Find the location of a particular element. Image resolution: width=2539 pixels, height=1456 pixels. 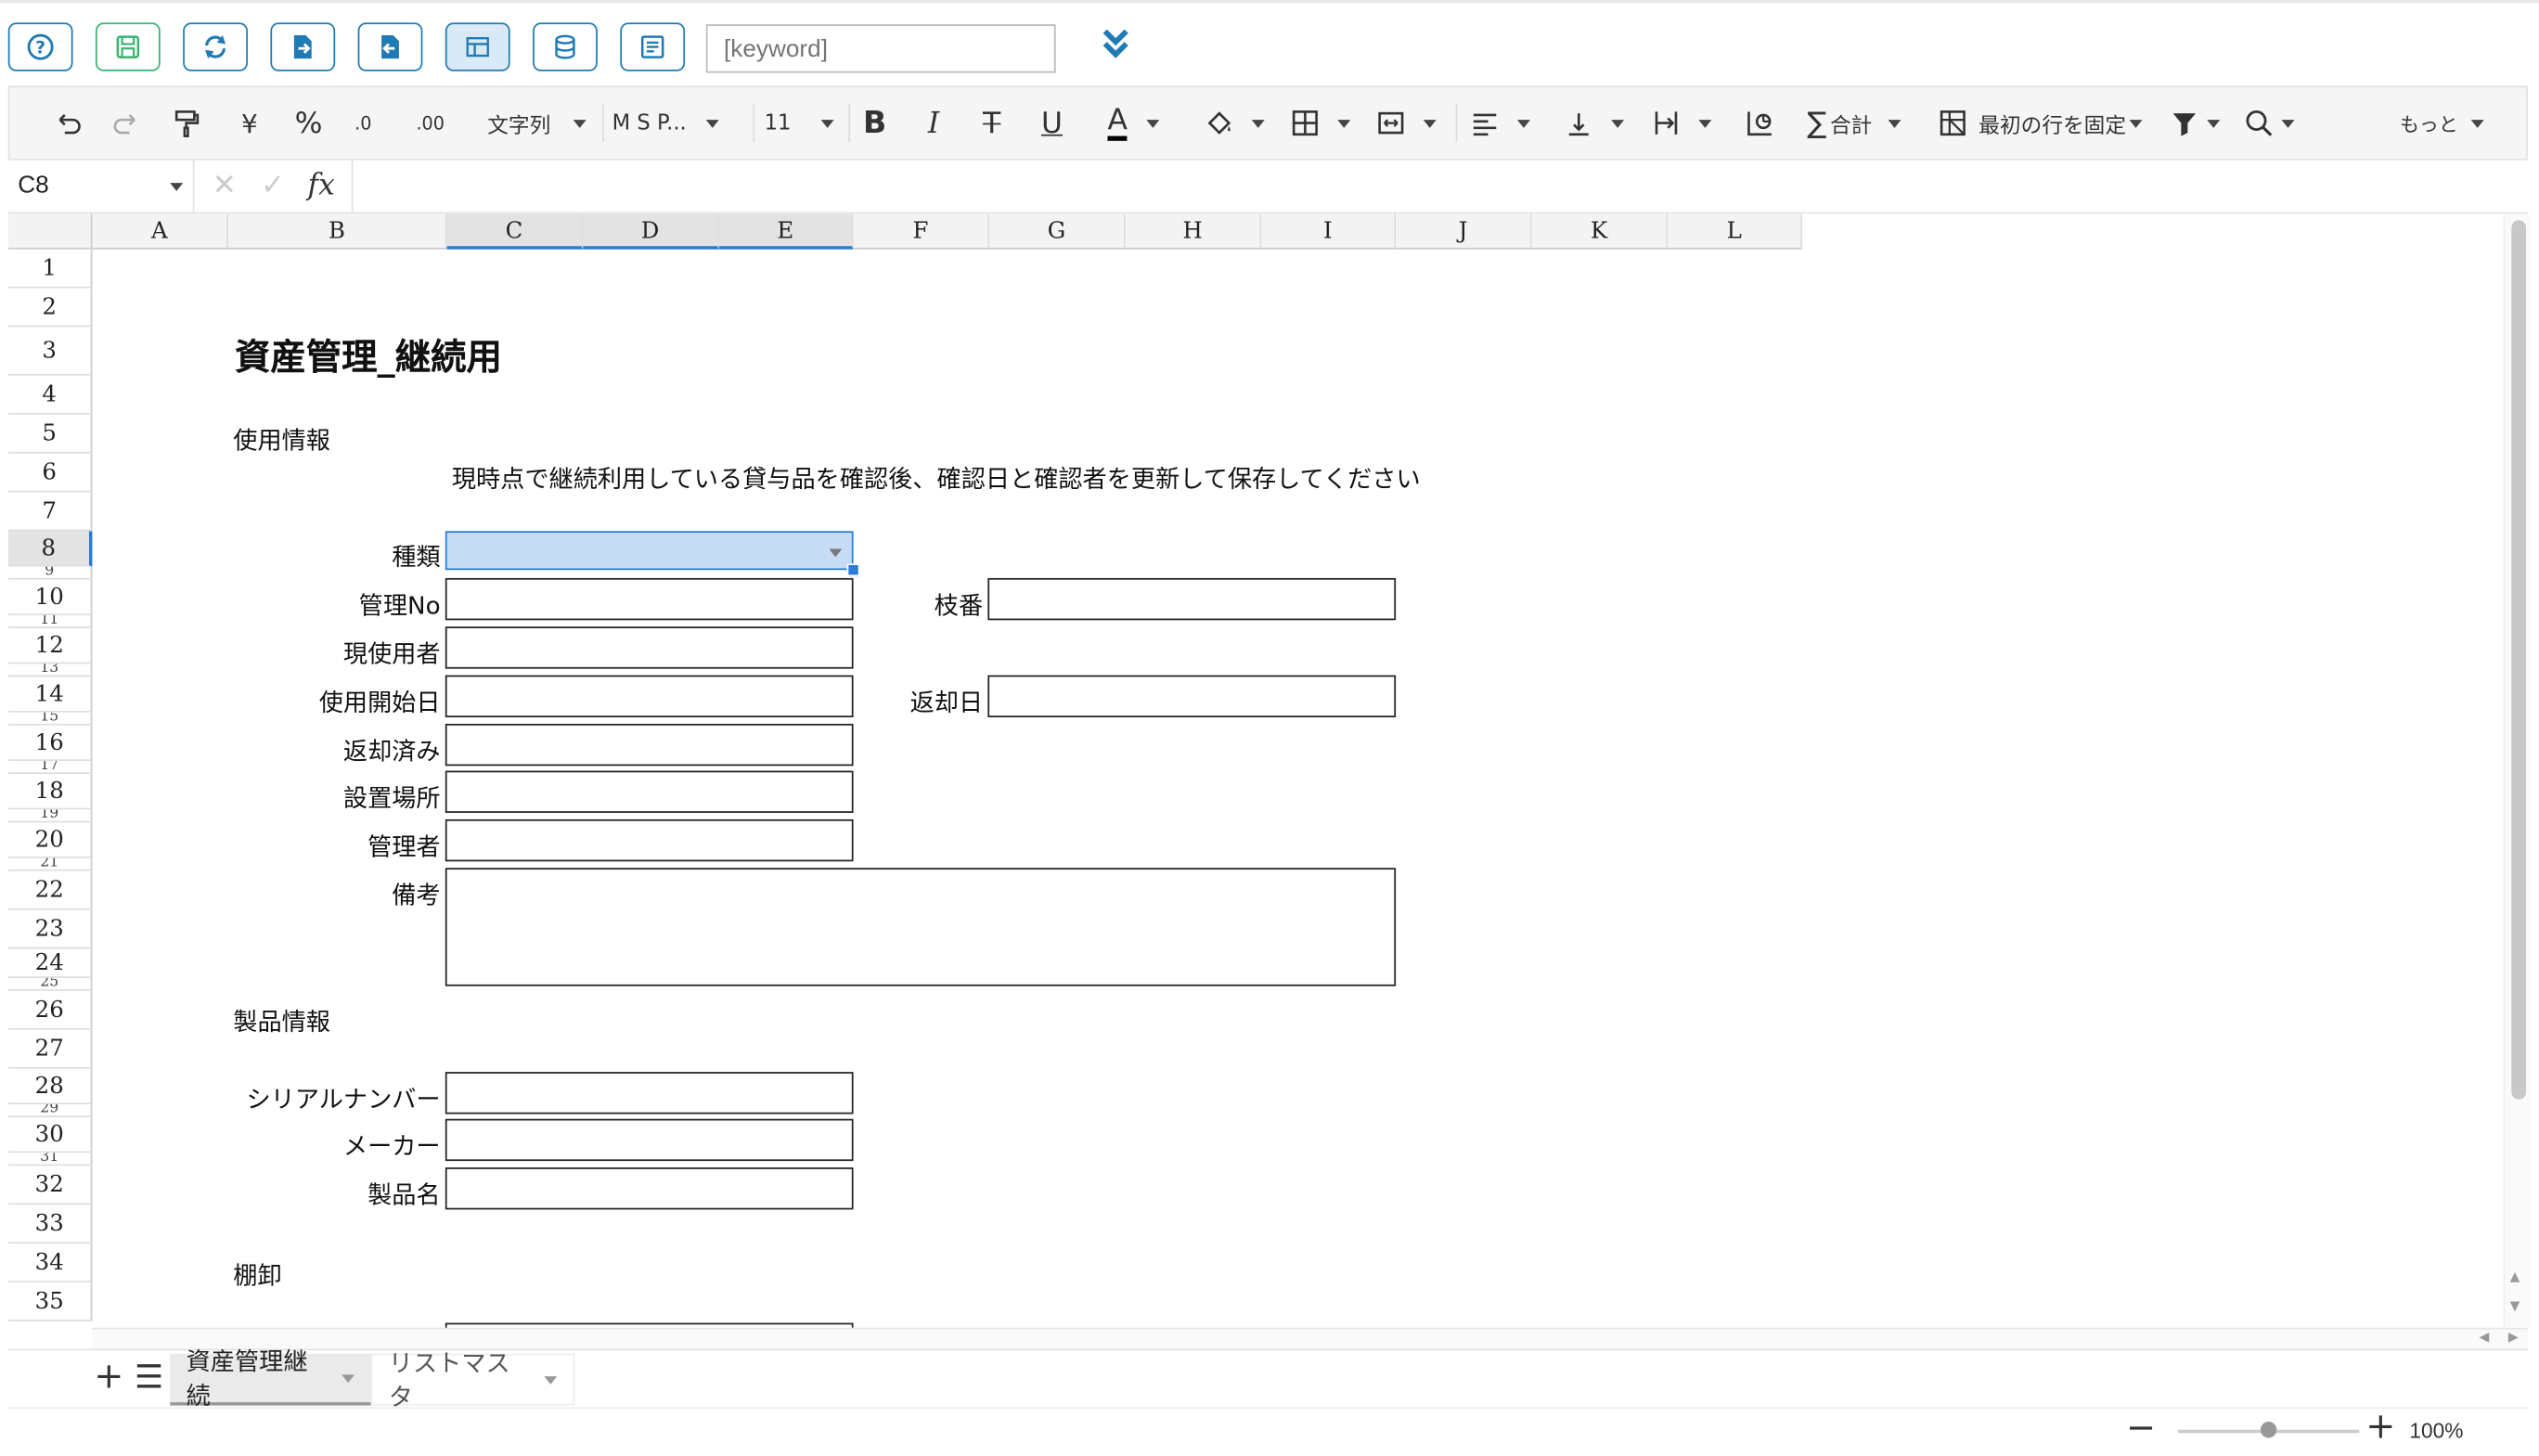

double-chevron-down-icon is located at coordinates (1115, 43).